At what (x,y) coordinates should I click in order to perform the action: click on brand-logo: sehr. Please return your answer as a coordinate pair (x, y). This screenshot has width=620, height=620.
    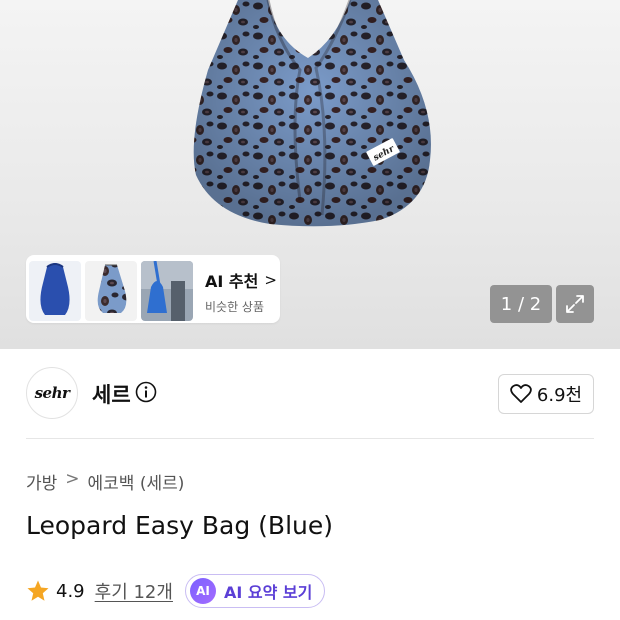
    Looking at the image, I should click on (52, 393).